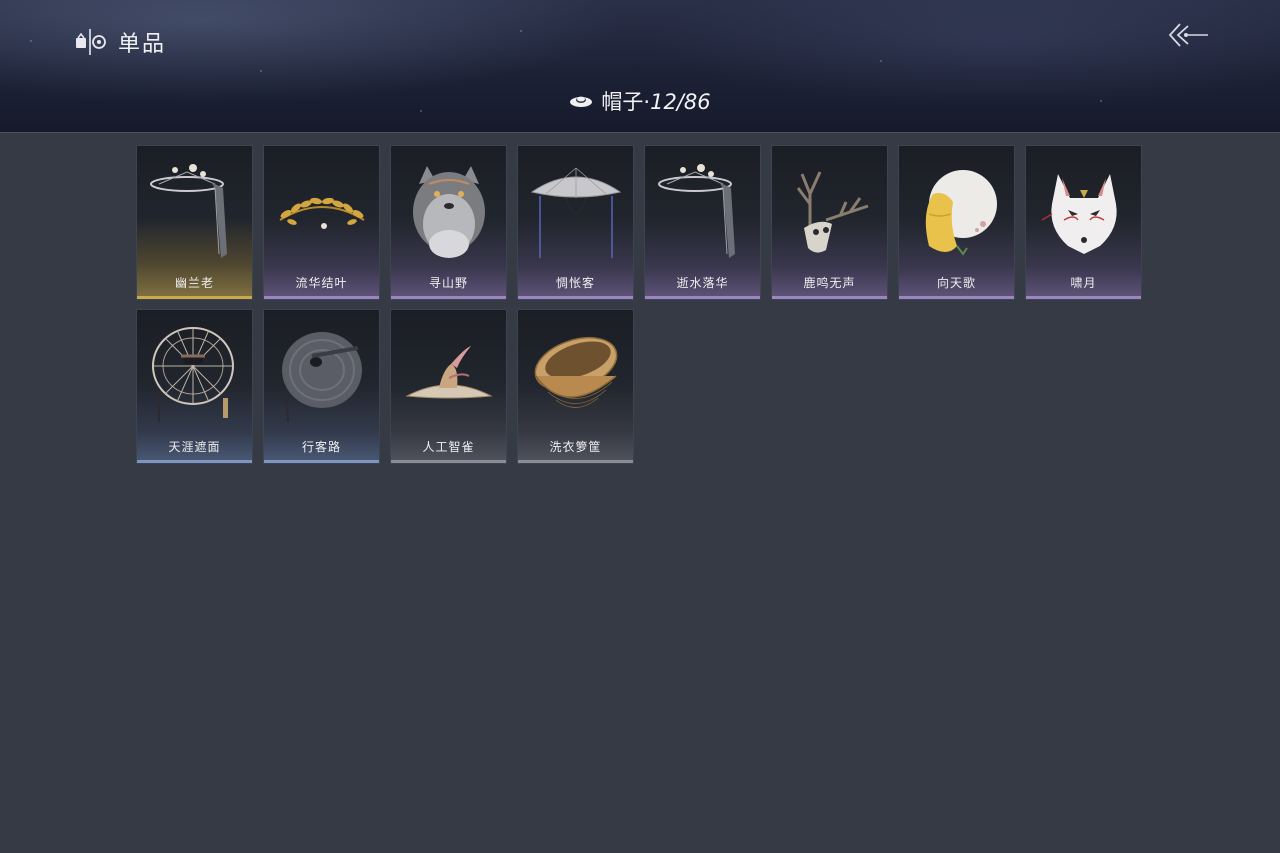 Image resolution: width=1280 pixels, height=853 pixels. I want to click on page-header: 单品, so click(120, 42).